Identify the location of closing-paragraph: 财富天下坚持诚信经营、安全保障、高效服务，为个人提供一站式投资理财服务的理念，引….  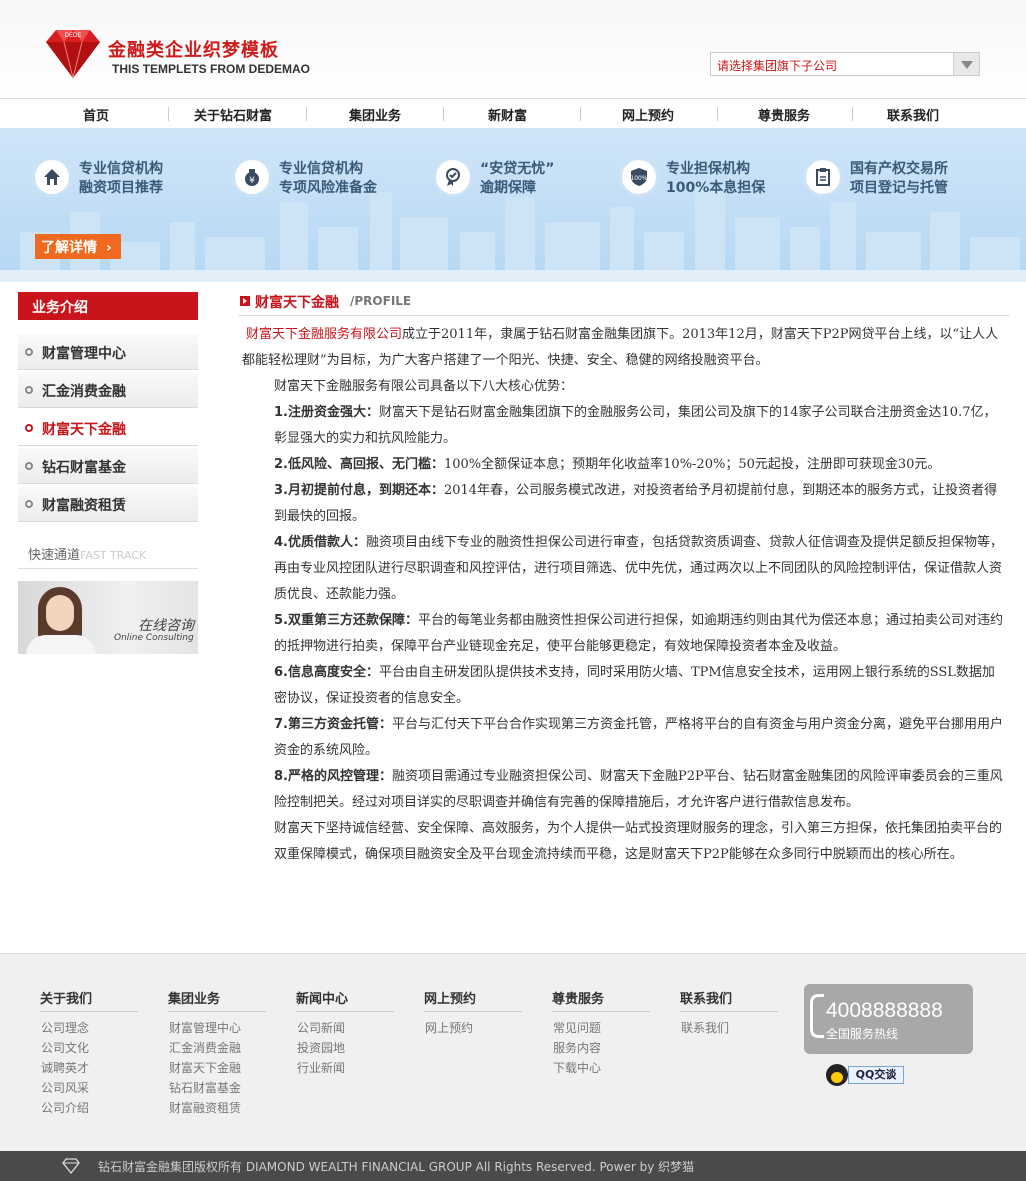
(638, 841).